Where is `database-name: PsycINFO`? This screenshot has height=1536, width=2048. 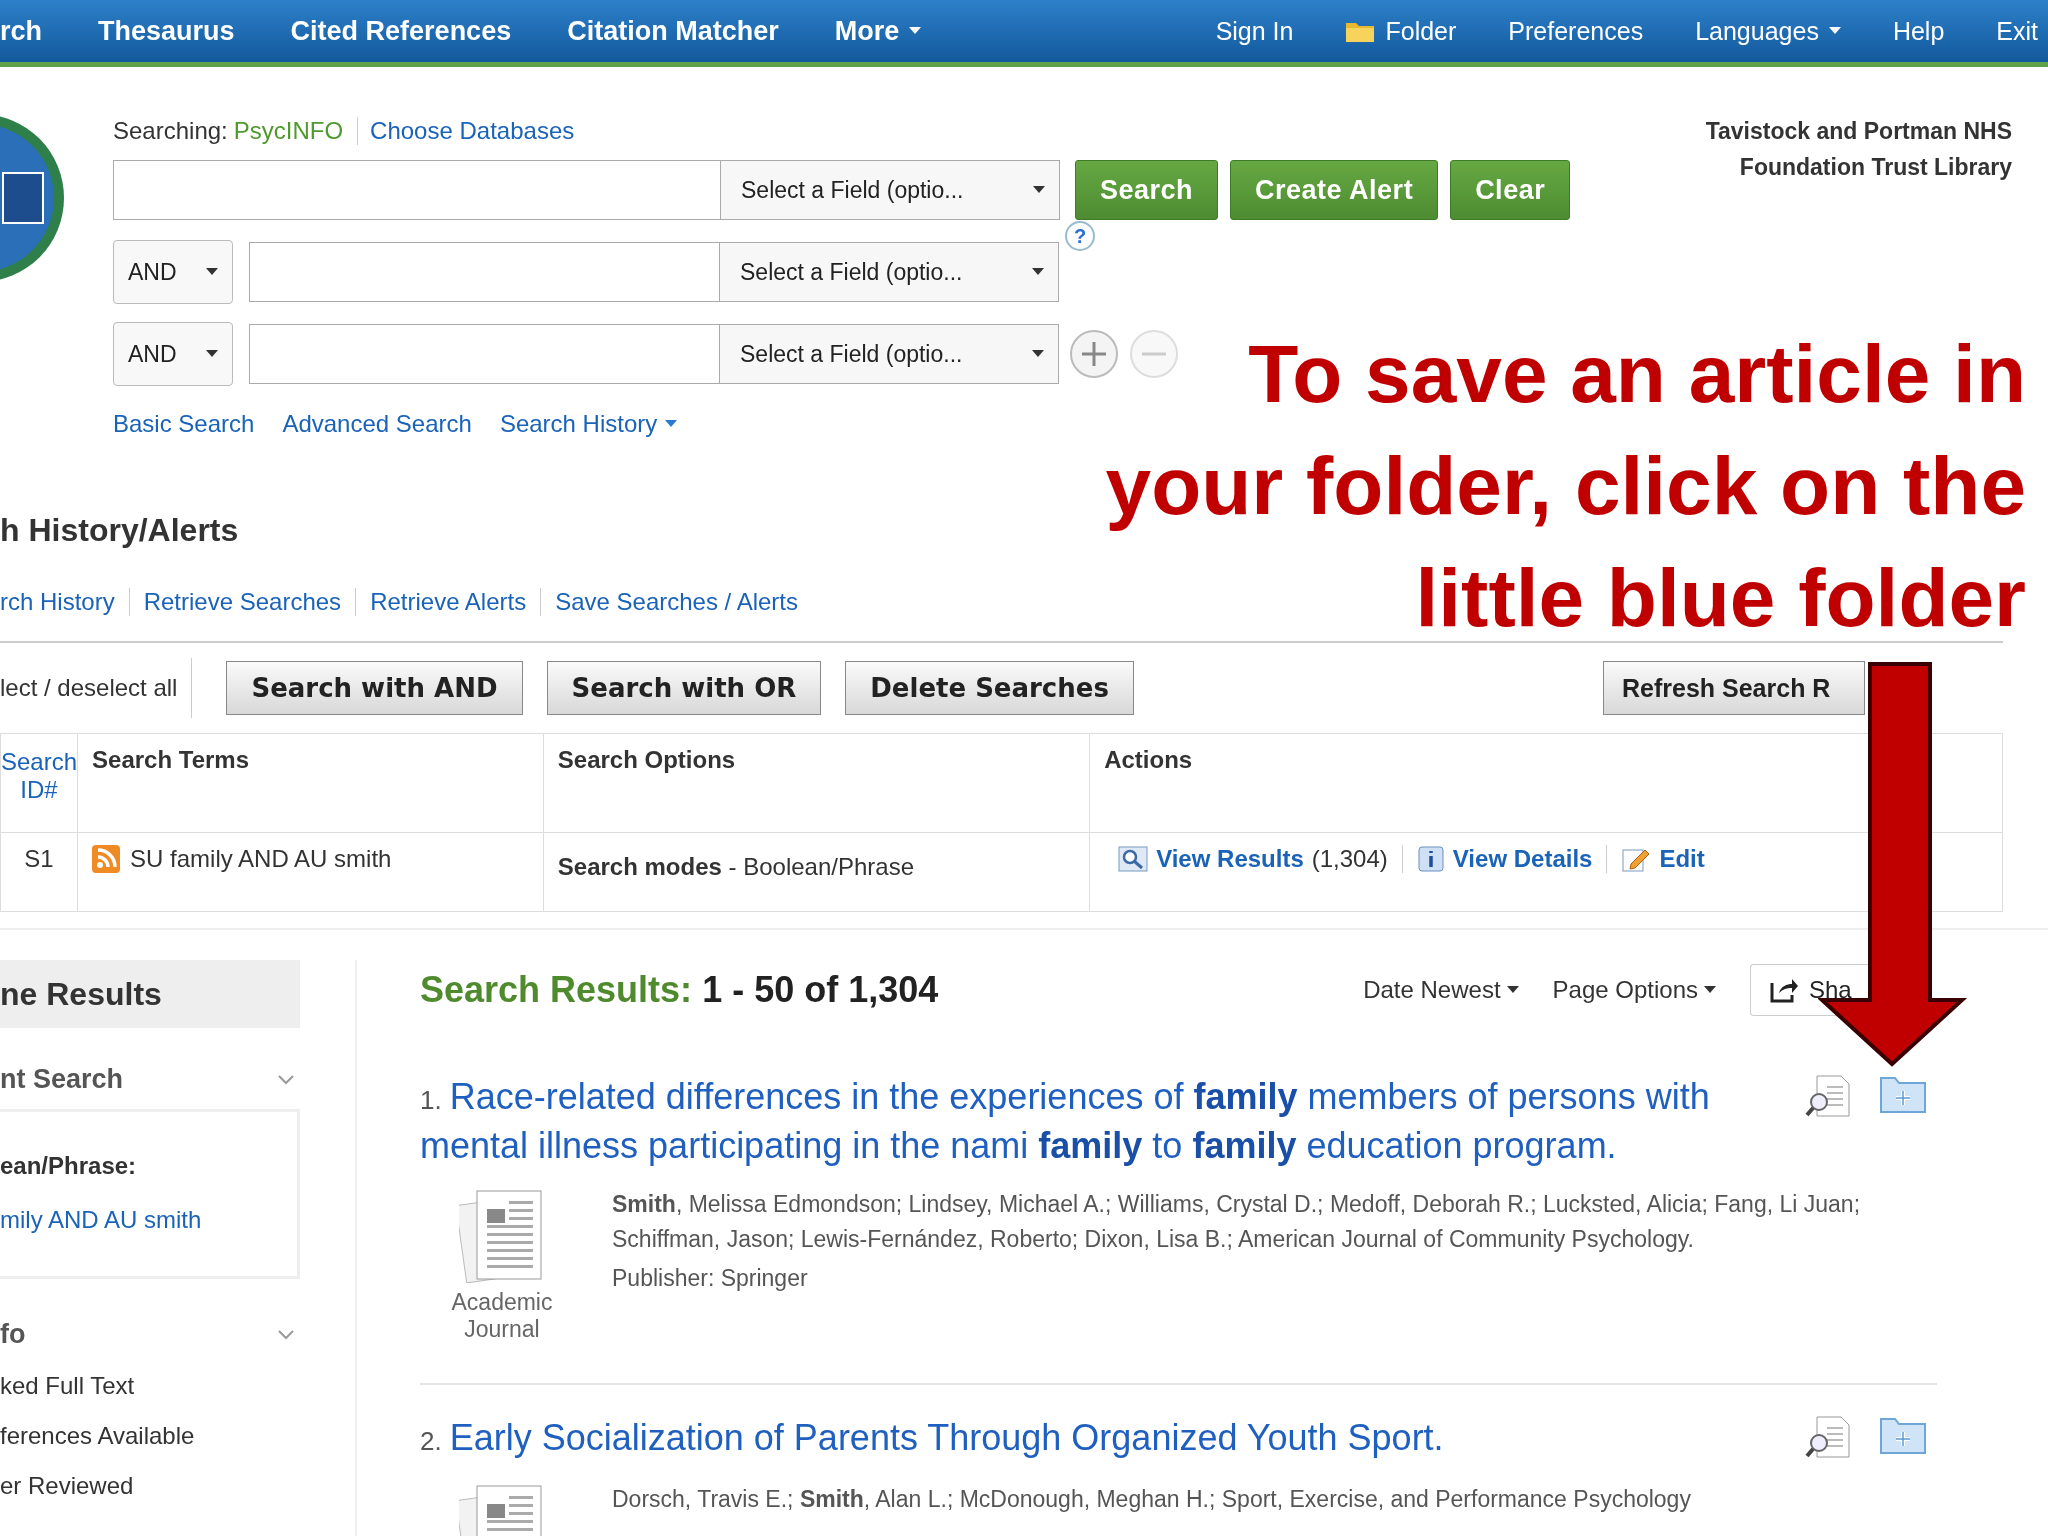
database-name: PsycINFO is located at coordinates (288, 131).